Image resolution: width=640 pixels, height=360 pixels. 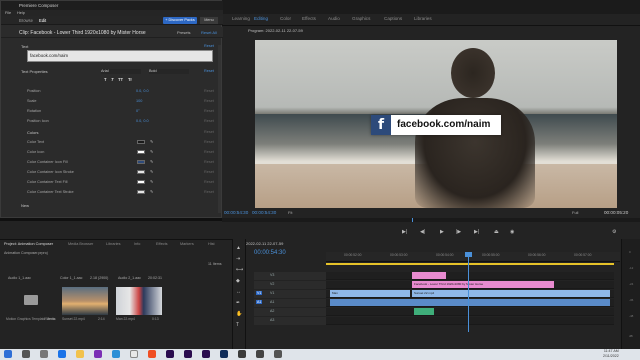 I want to click on position-icon-reset: Reset, so click(x=209, y=121).